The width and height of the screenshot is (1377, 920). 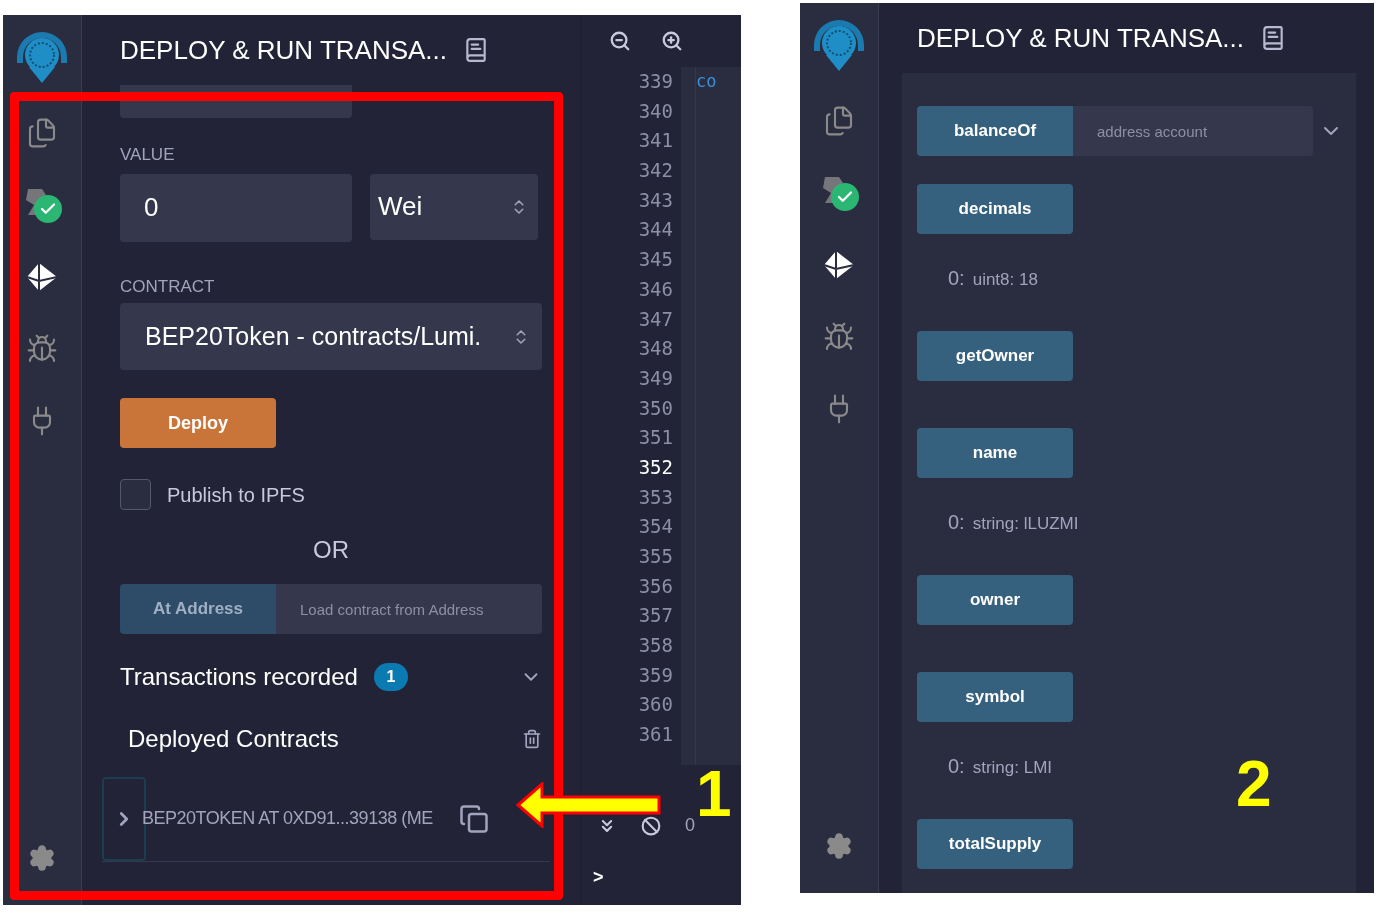 What do you see at coordinates (690, 825) in the screenshot?
I see `pending-count: 0` at bounding box center [690, 825].